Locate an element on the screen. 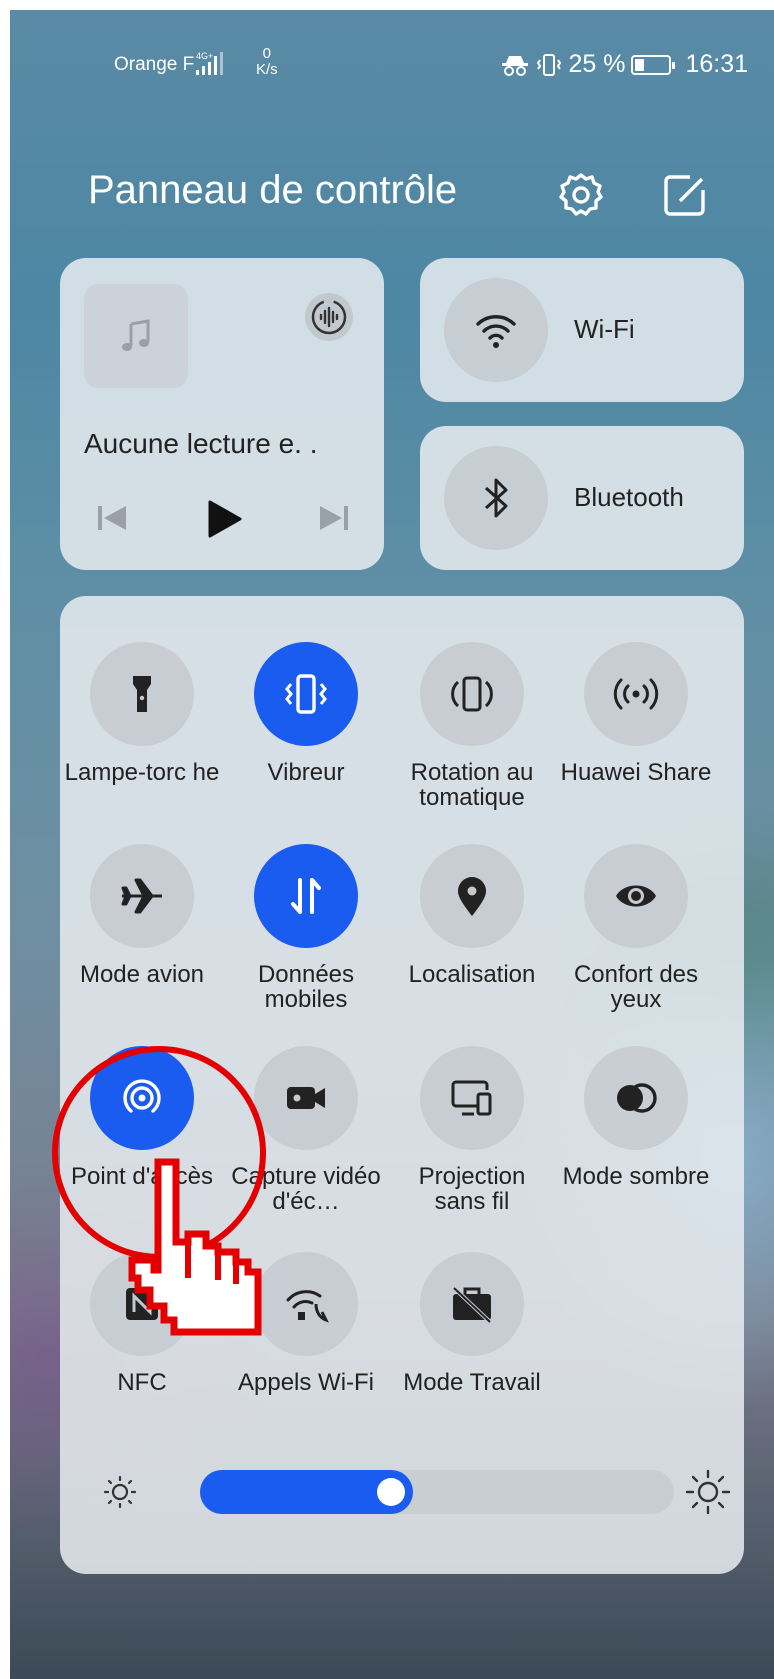 The width and height of the screenshot is (774, 1679). toggle-eye: Confort des yeux is located at coordinates (636, 928).